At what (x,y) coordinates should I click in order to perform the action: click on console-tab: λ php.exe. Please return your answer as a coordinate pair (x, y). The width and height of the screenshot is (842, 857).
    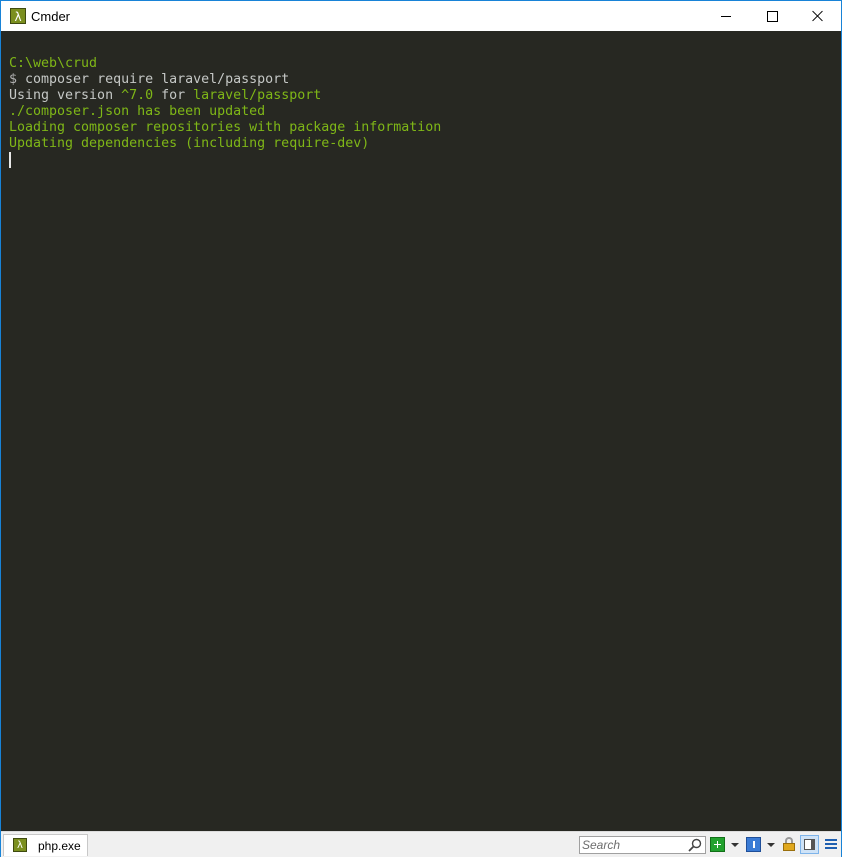
    Looking at the image, I should click on (45, 845).